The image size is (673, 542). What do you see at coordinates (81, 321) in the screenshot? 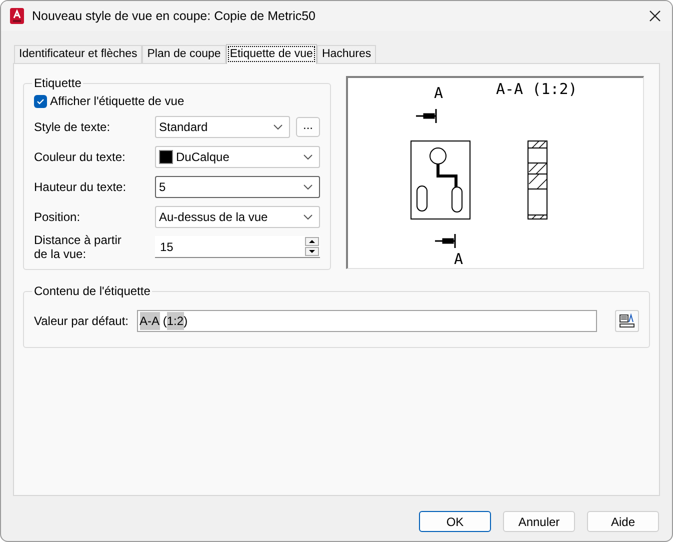
I see `field-label: Valeur par défaut:` at bounding box center [81, 321].